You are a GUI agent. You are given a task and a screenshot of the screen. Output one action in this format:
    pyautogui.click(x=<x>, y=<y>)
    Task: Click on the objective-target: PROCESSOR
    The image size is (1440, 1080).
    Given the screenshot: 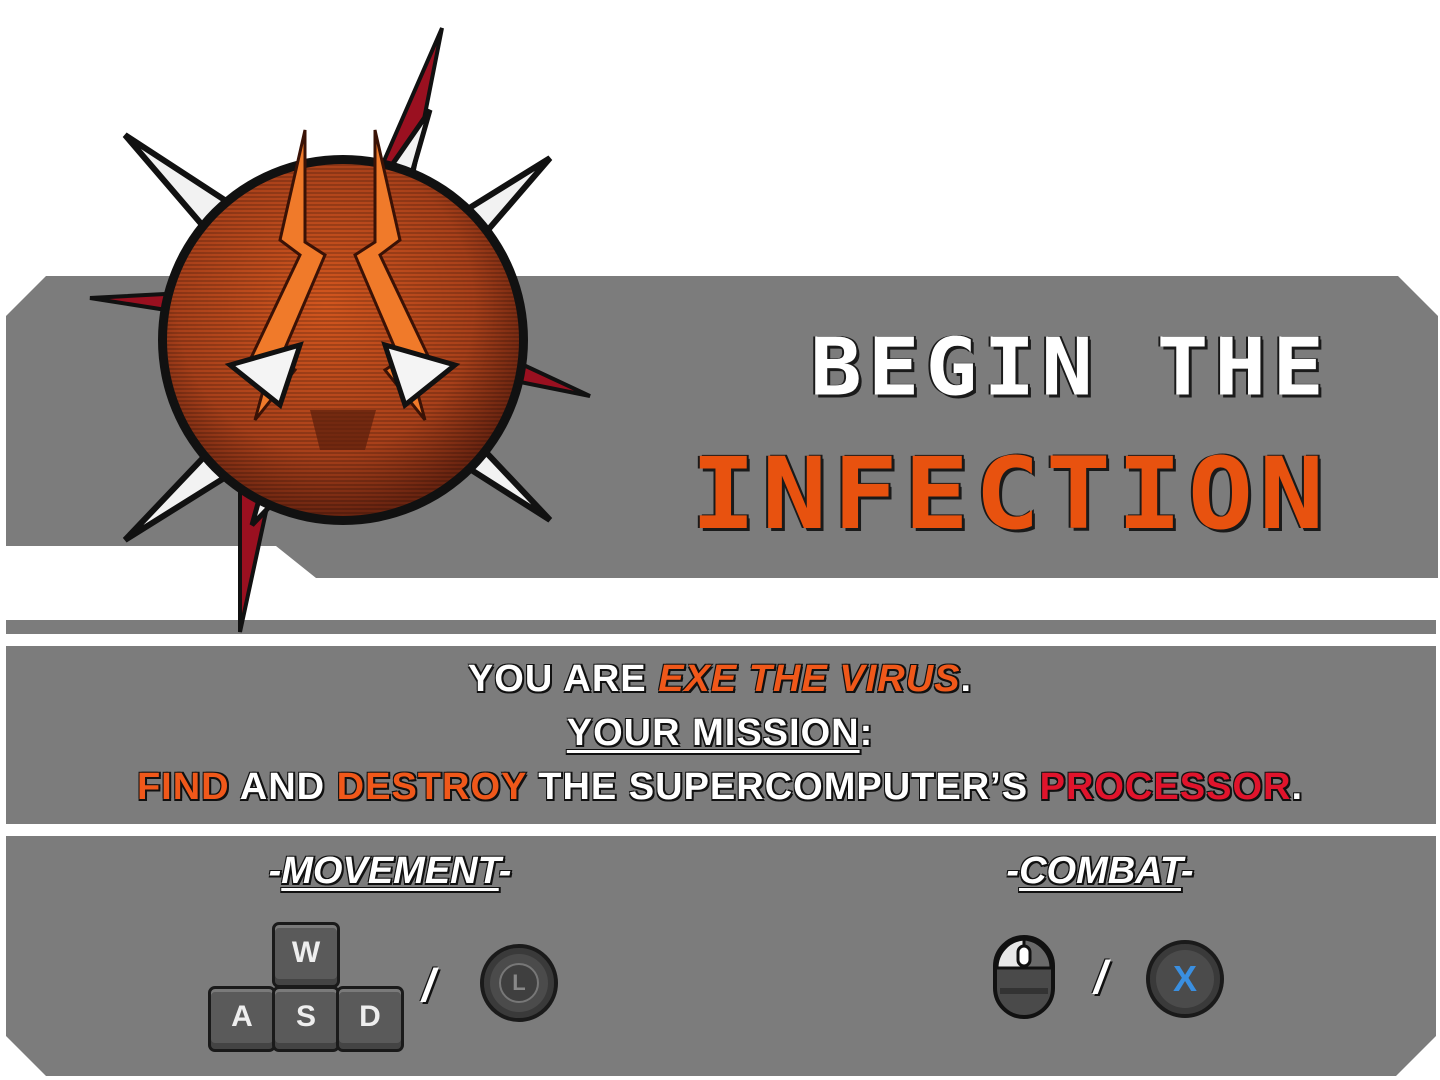 What is the action you would take?
    pyautogui.click(x=1165, y=787)
    